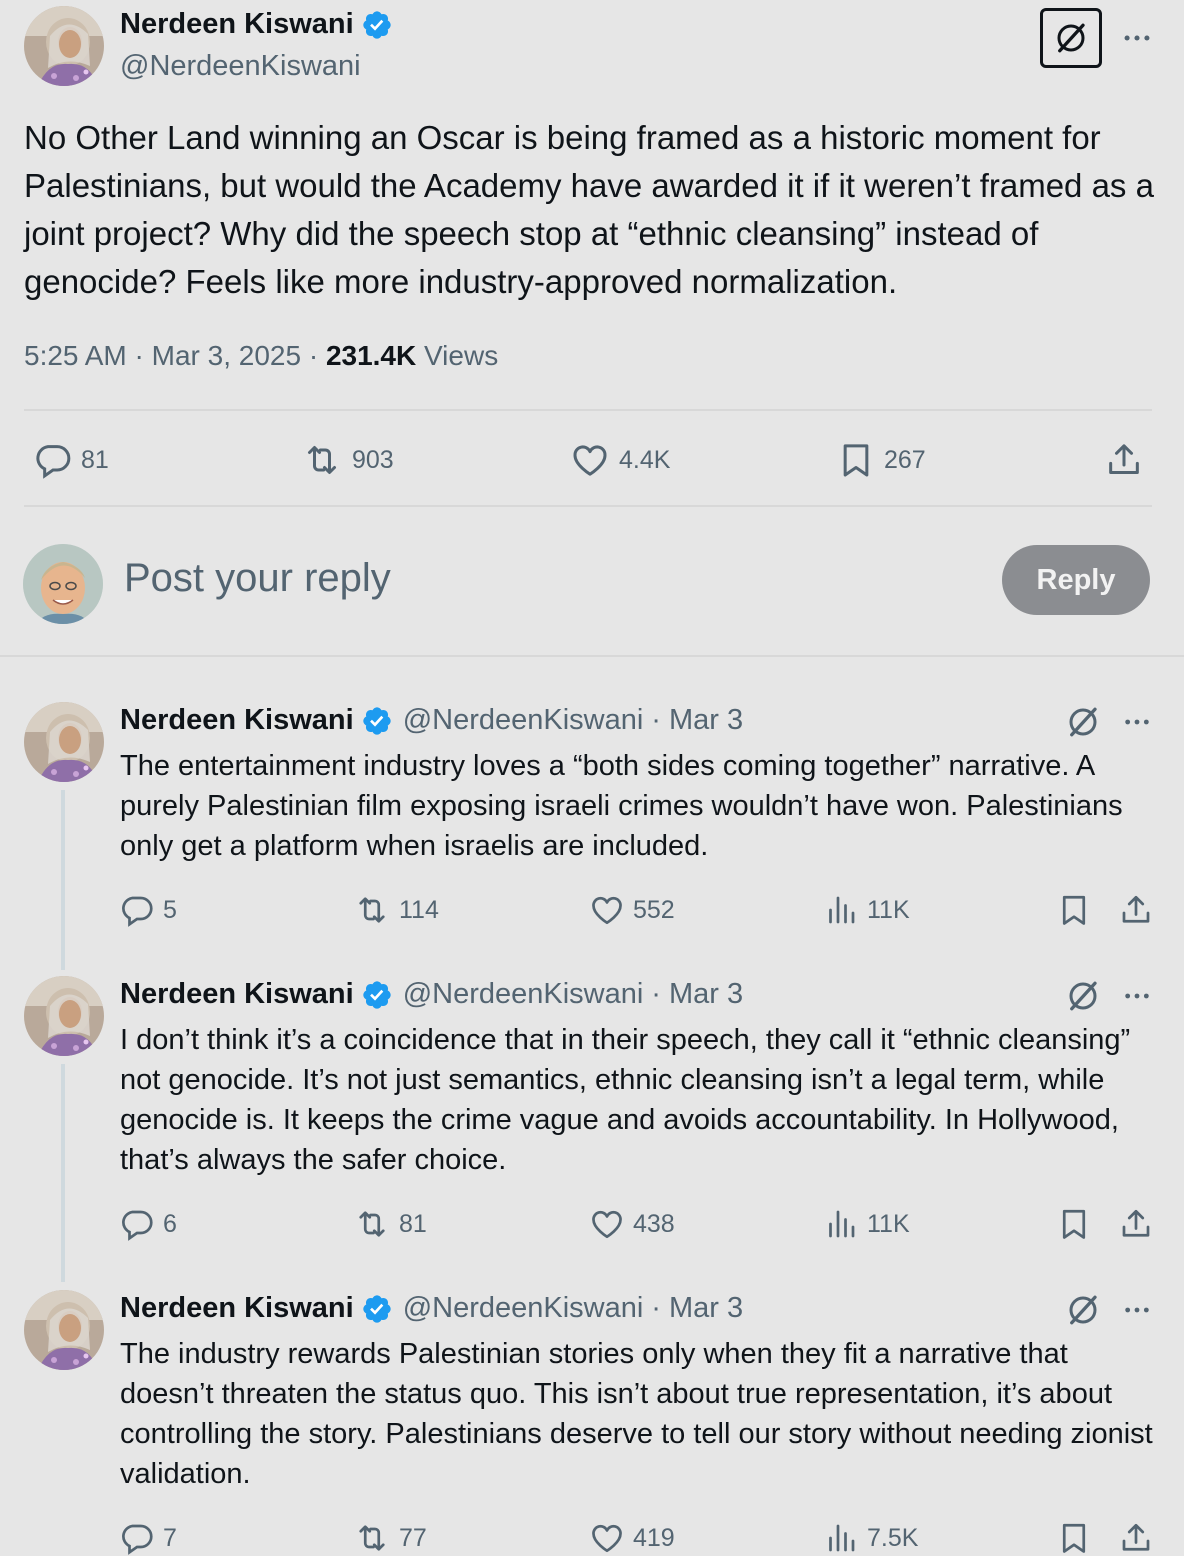 Image resolution: width=1184 pixels, height=1556 pixels. I want to click on bookmark-count: 267, so click(905, 459).